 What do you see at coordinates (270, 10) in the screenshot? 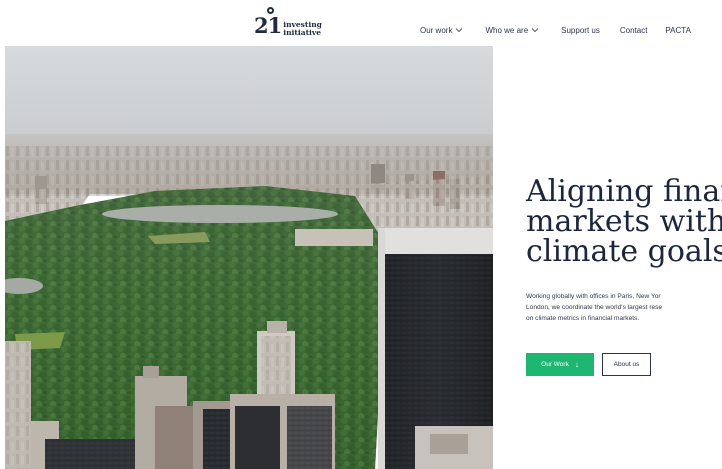
I see `logo-degree-icon` at bounding box center [270, 10].